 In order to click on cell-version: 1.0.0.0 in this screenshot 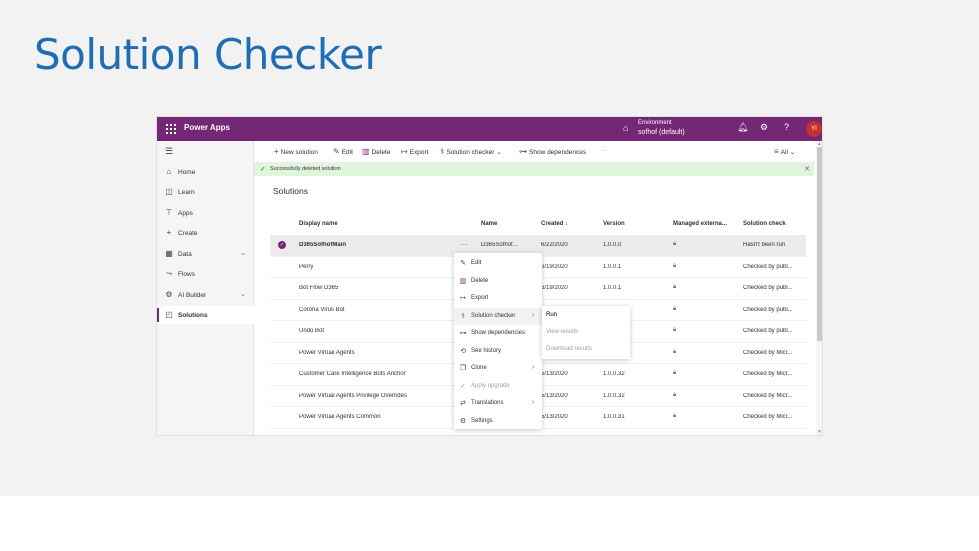, I will do `click(612, 245)`.